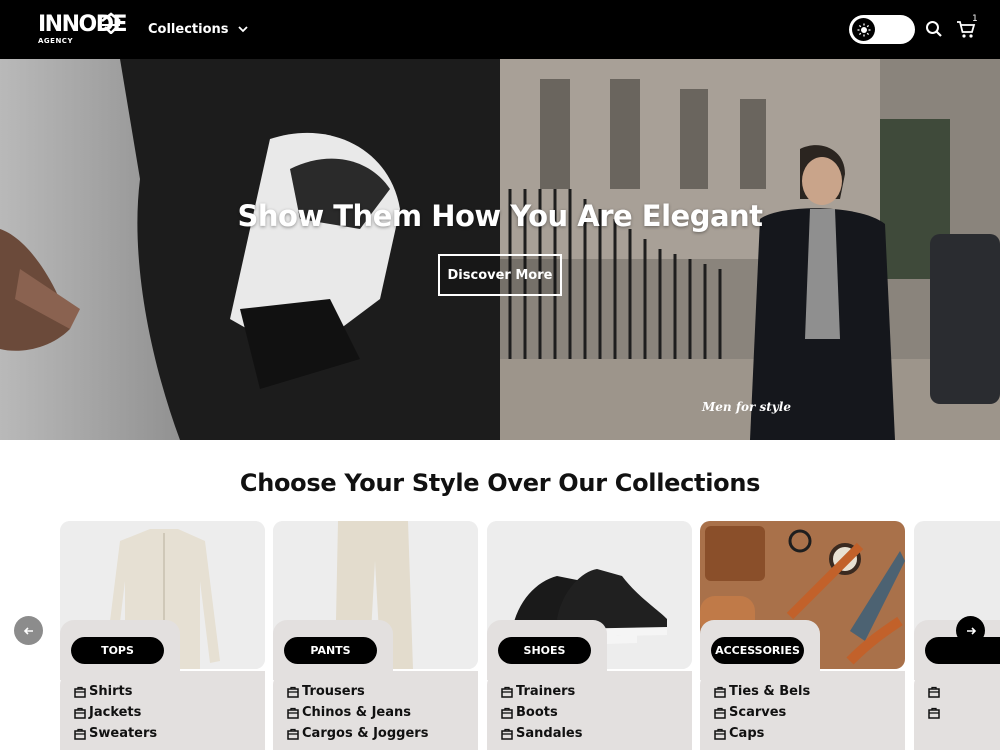  Describe the element at coordinates (330, 650) in the screenshot. I see `tag-pants: PANTS` at that location.